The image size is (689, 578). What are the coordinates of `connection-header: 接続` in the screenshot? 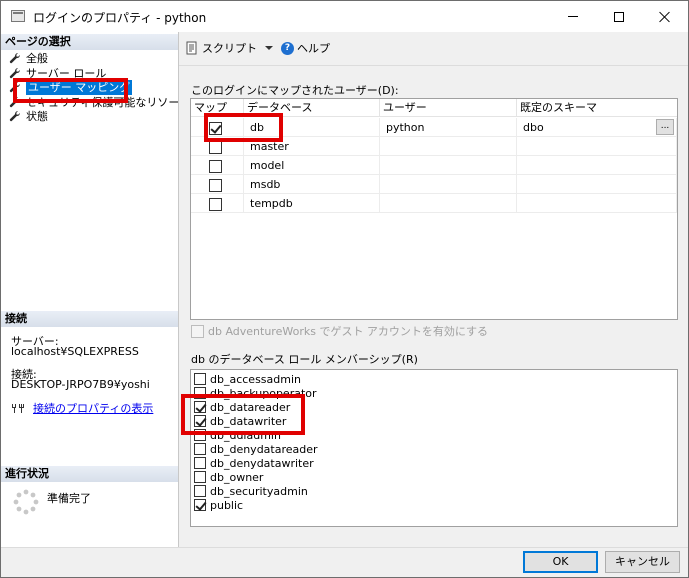 It's located at (89, 319).